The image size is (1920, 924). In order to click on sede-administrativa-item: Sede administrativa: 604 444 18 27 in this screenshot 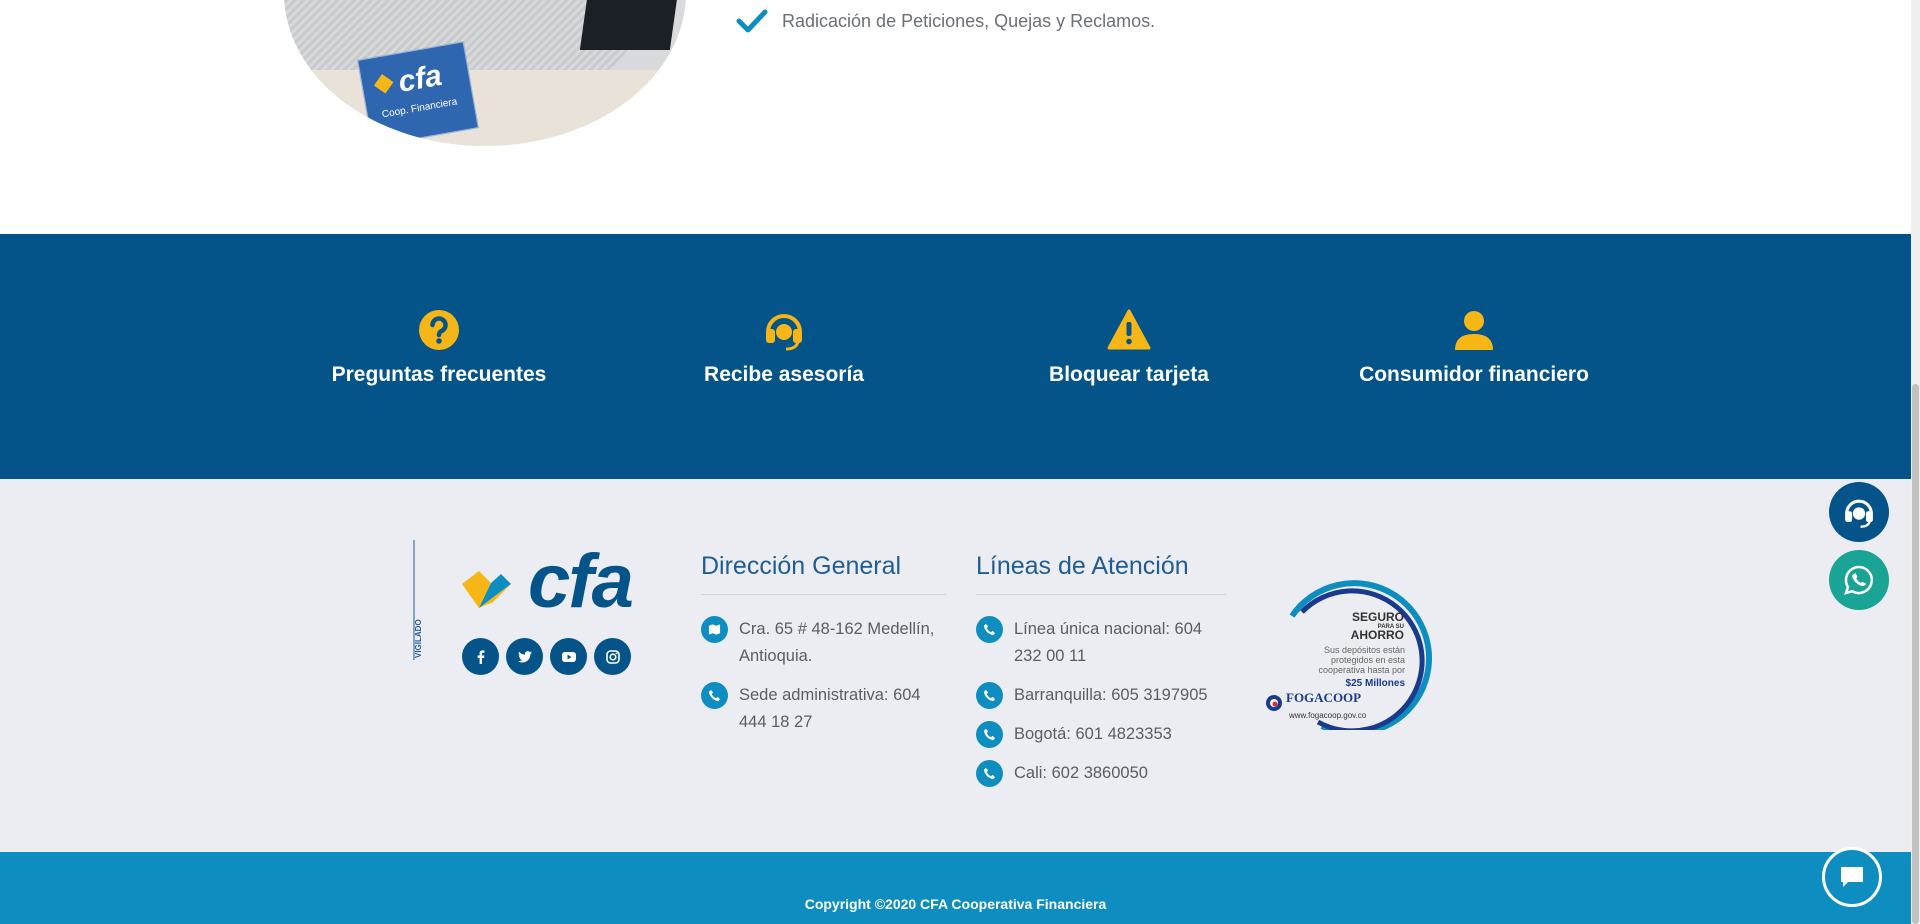, I will do `click(826, 709)`.